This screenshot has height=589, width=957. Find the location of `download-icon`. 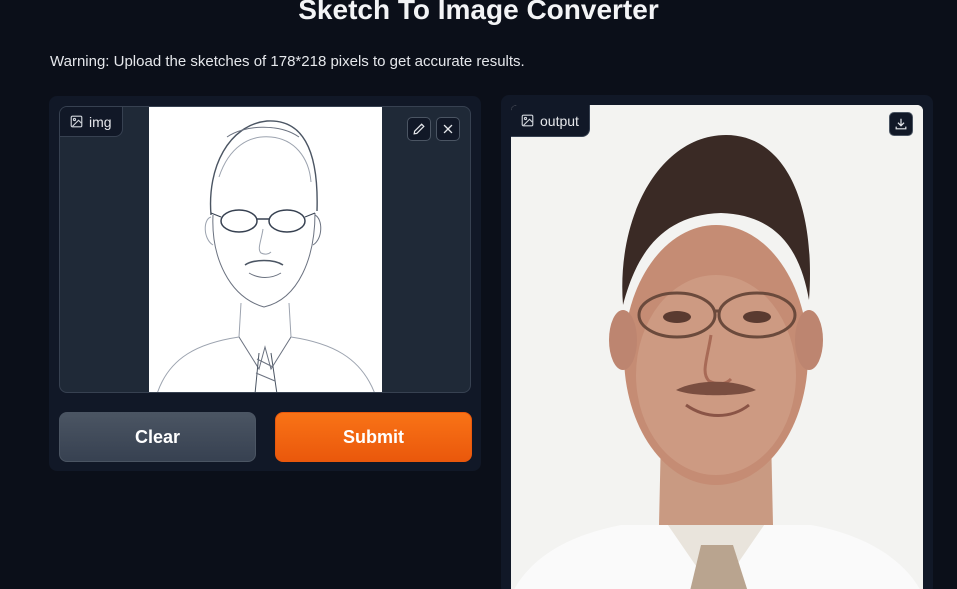

download-icon is located at coordinates (901, 124).